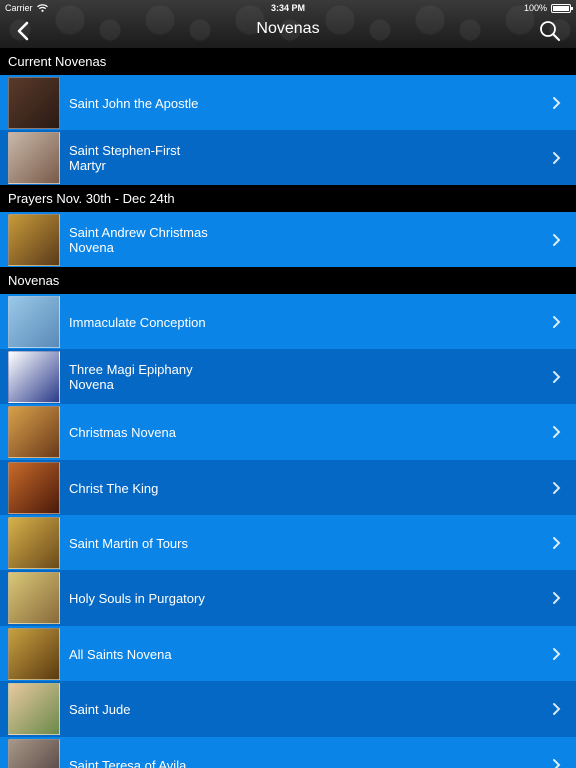 This screenshot has height=768, width=576. Describe the element at coordinates (535, 8) in the screenshot. I see `battery-percent: 100%` at that location.